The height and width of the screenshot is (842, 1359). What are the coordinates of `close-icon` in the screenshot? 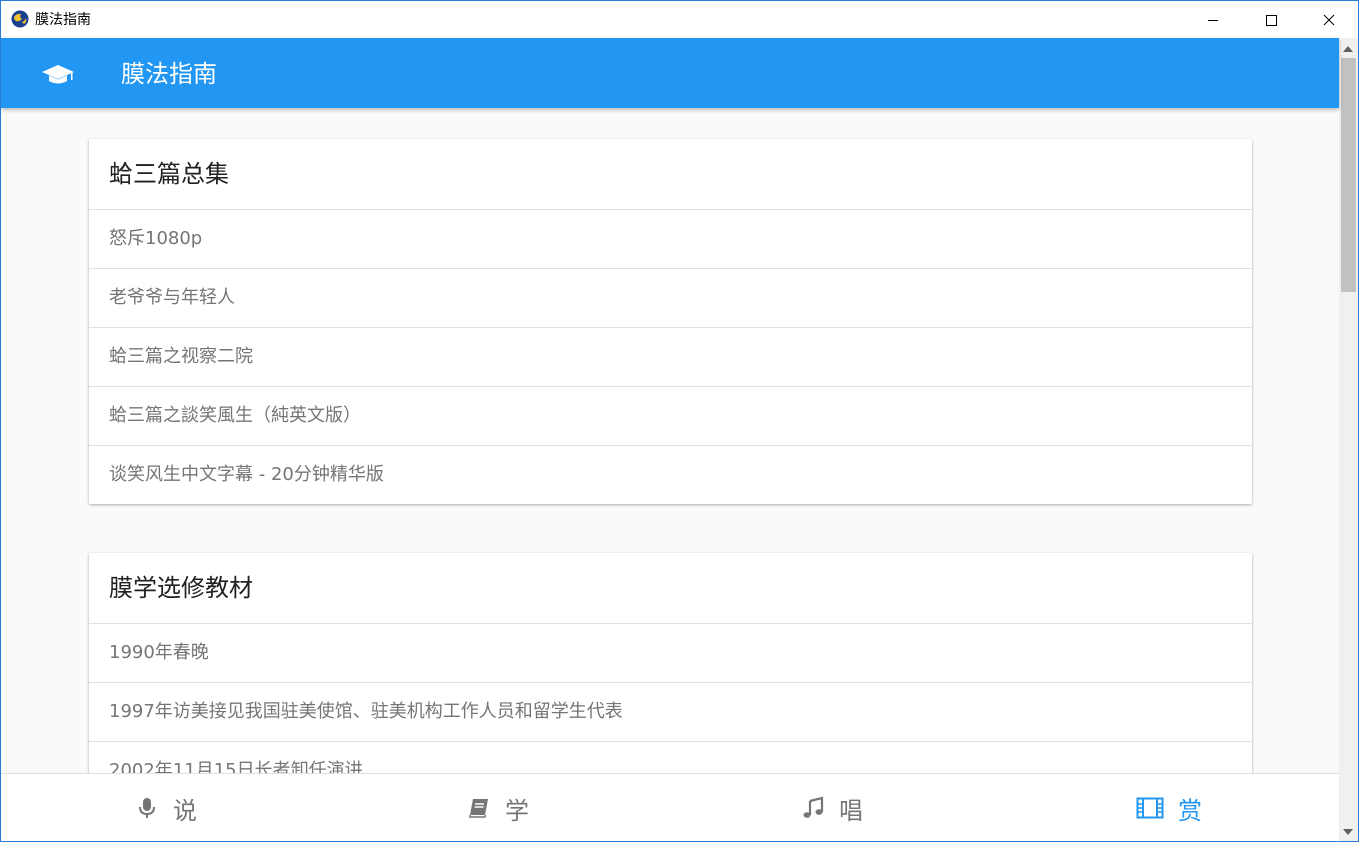 It's located at (1329, 19).